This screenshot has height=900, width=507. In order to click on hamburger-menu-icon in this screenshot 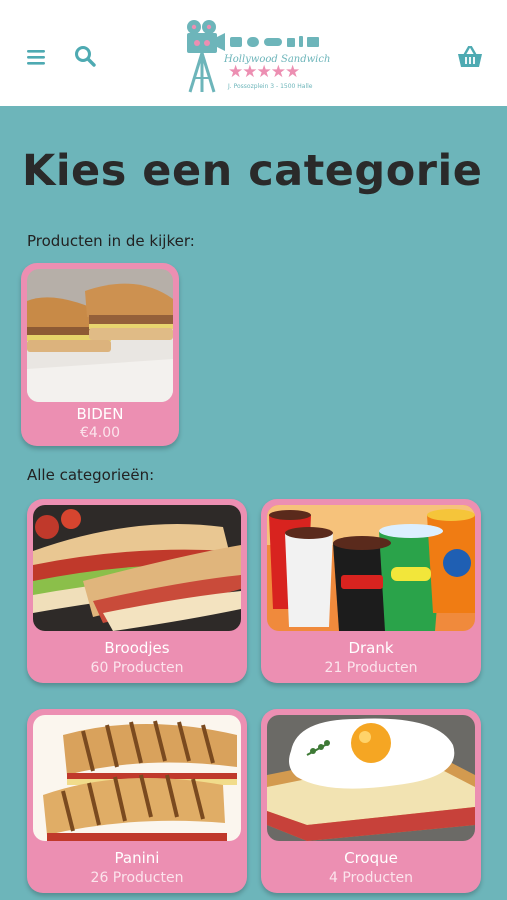, I will do `click(37, 57)`.